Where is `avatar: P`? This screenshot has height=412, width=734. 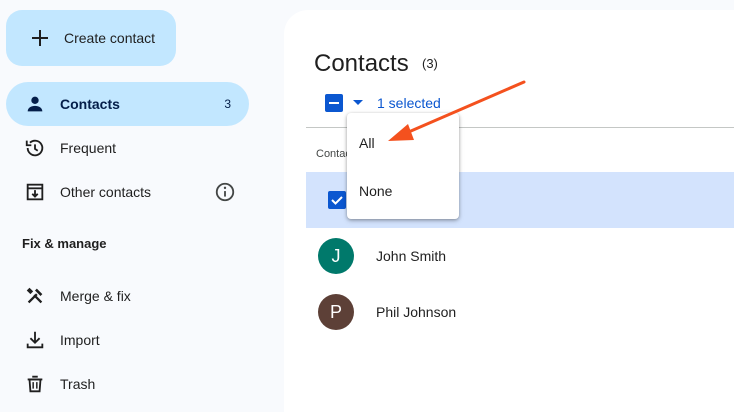
avatar: P is located at coordinates (336, 312).